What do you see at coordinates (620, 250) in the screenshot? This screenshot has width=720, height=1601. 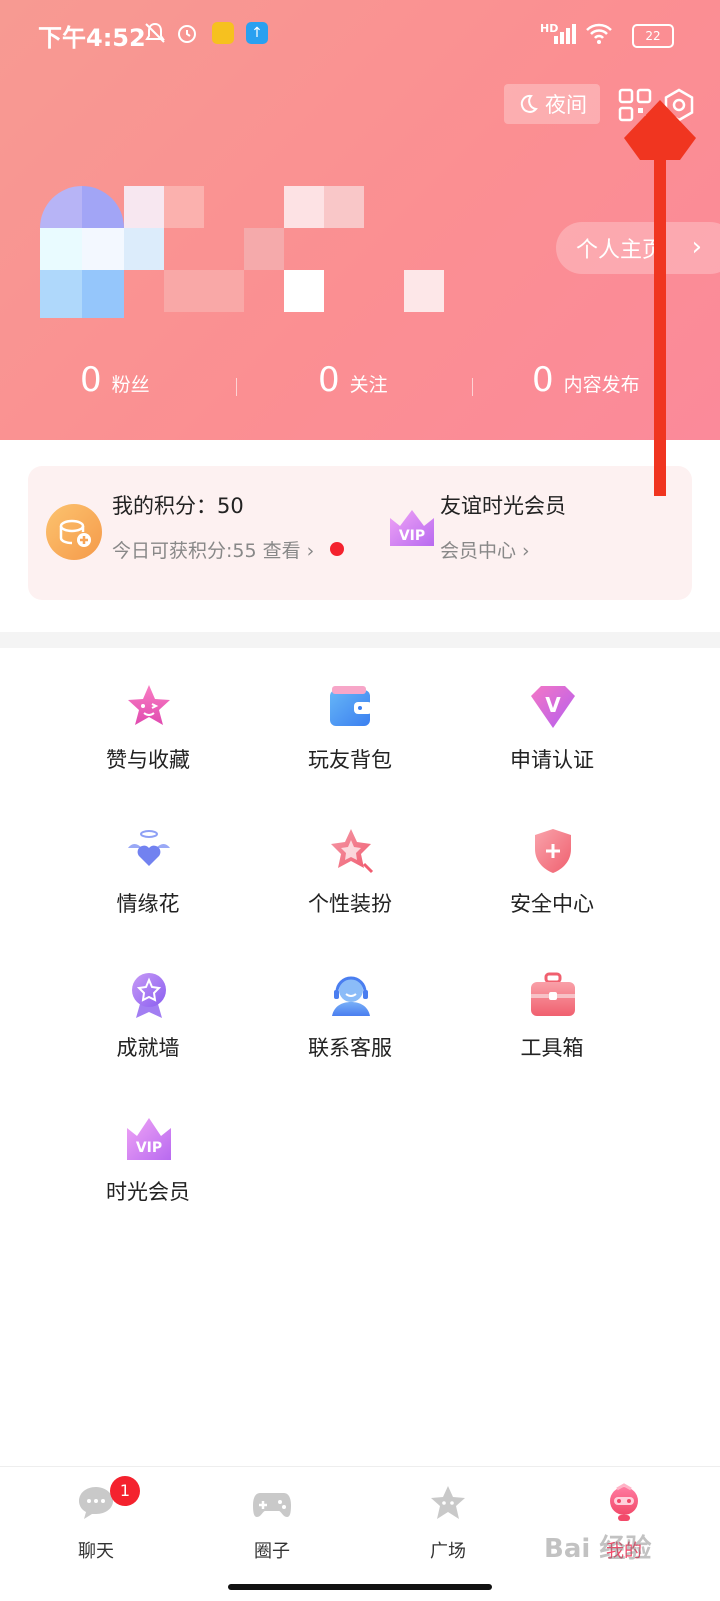 I see `personal-homepage-label: 个人主页` at bounding box center [620, 250].